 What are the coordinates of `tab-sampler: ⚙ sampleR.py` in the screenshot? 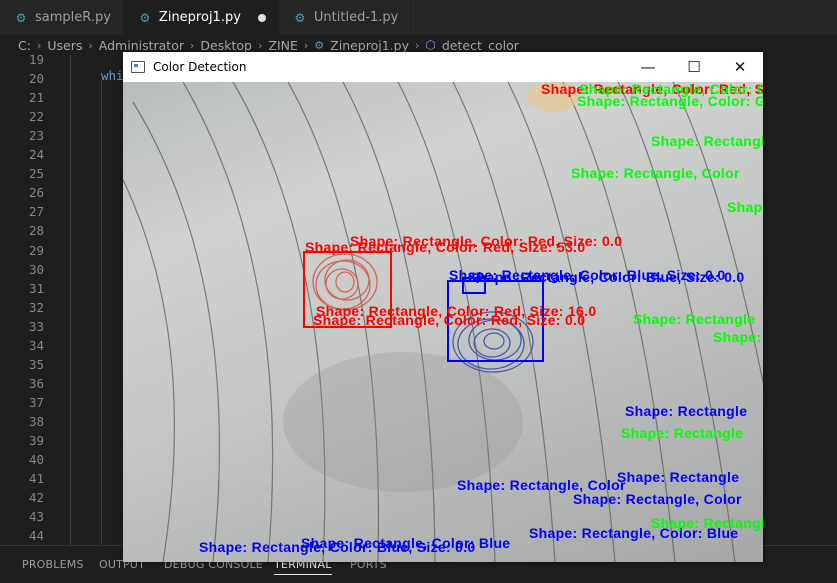 It's located at (62, 17).